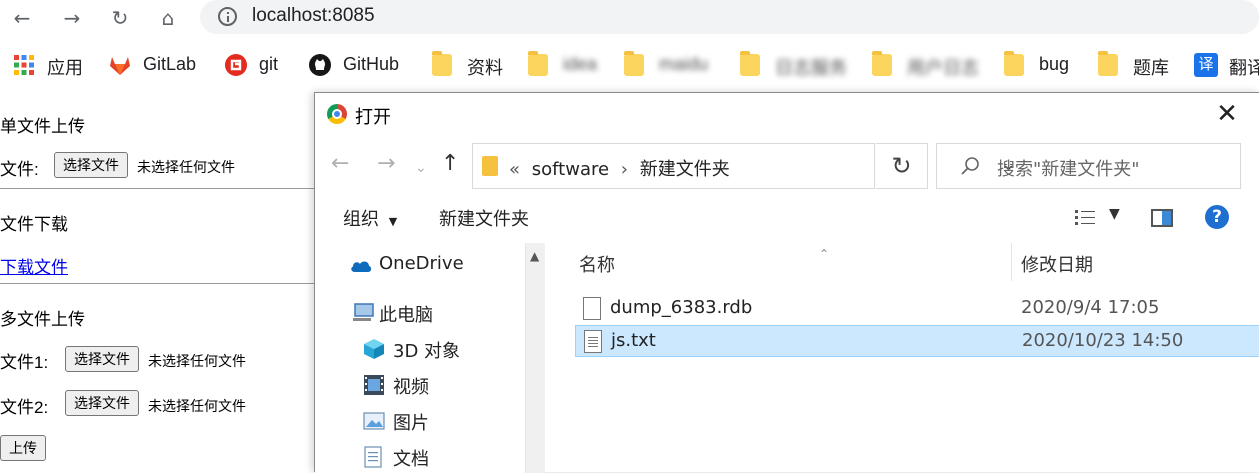  Describe the element at coordinates (485, 68) in the screenshot. I see `bookmark-label: 资料` at that location.